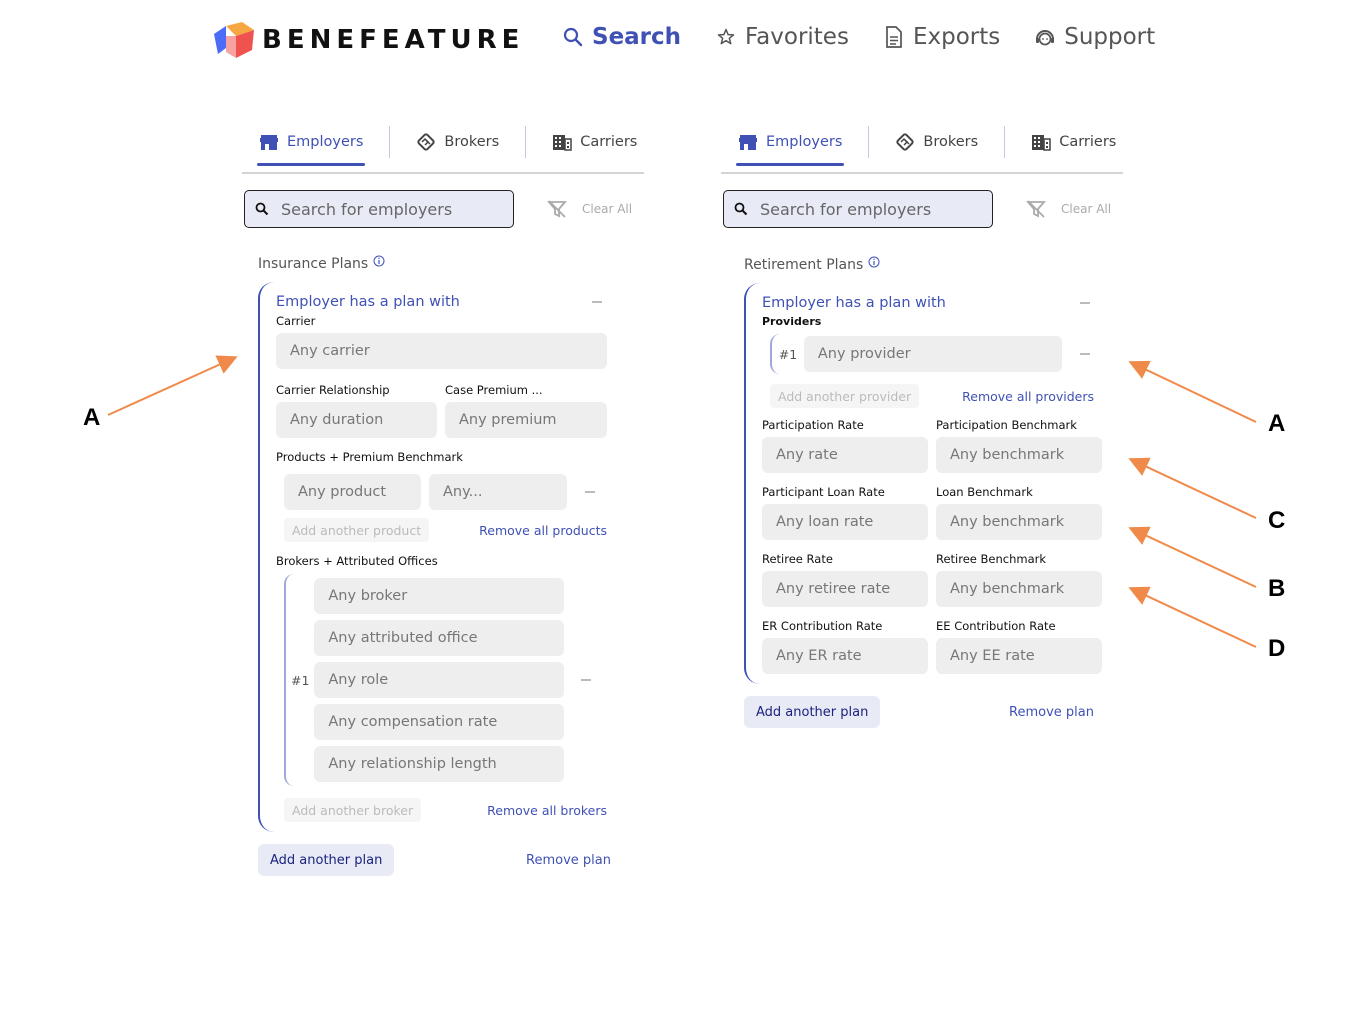  I want to click on add-provider-button: Add another provider, so click(845, 396).